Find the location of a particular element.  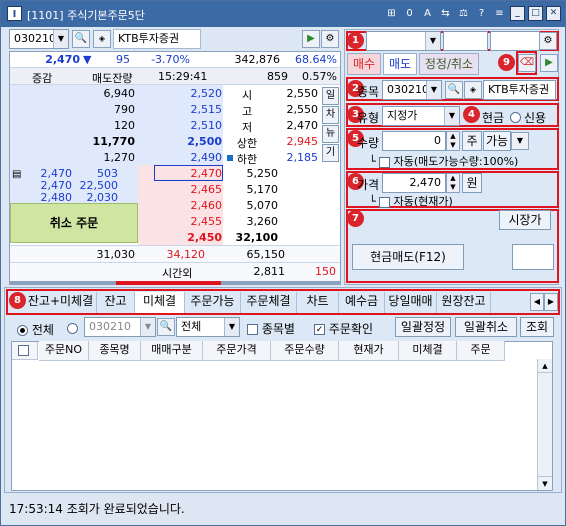

qty-unit-button: 주 is located at coordinates (472, 141).